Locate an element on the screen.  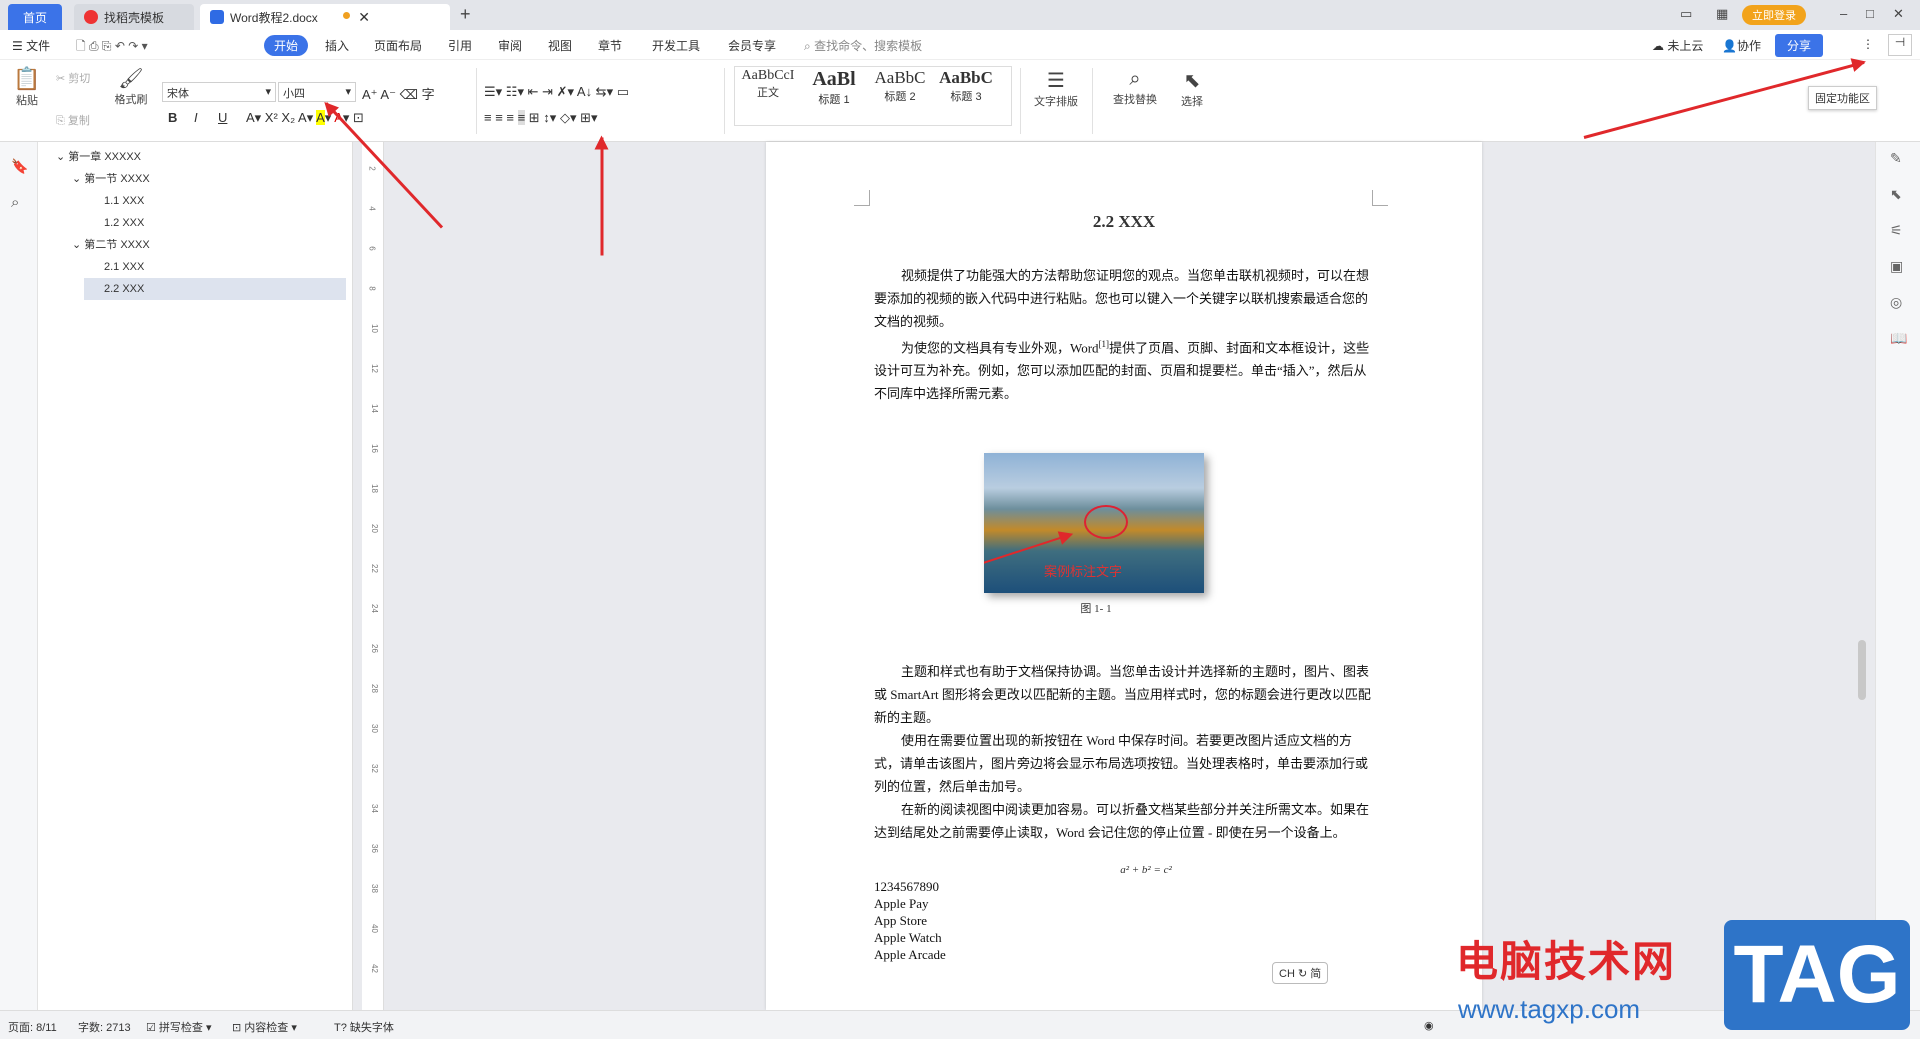
tab-developer: 开发工具 is located at coordinates (676, 45).